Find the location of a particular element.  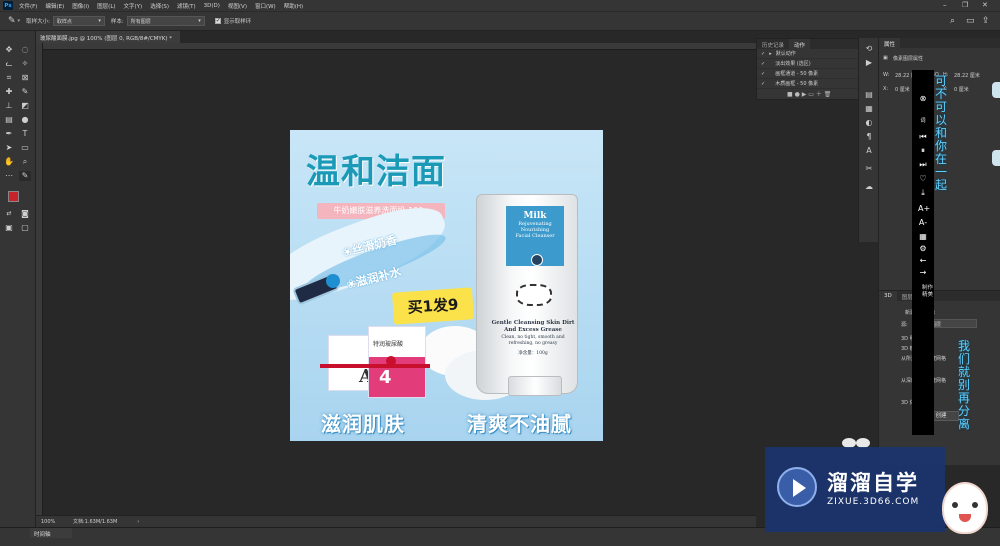

tab-history: 历史记录 is located at coordinates (773, 44).